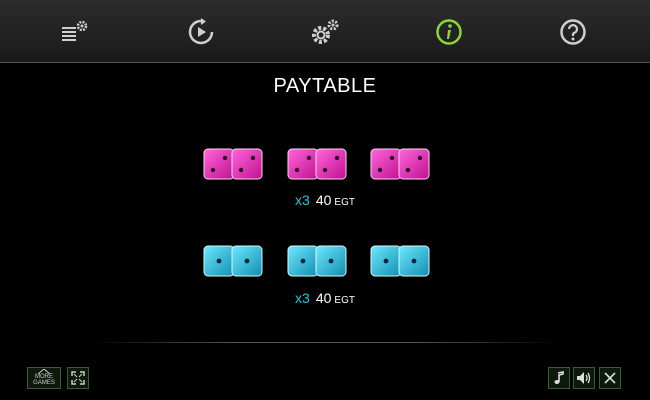 The image size is (650, 400). I want to click on info-icon, so click(449, 32).